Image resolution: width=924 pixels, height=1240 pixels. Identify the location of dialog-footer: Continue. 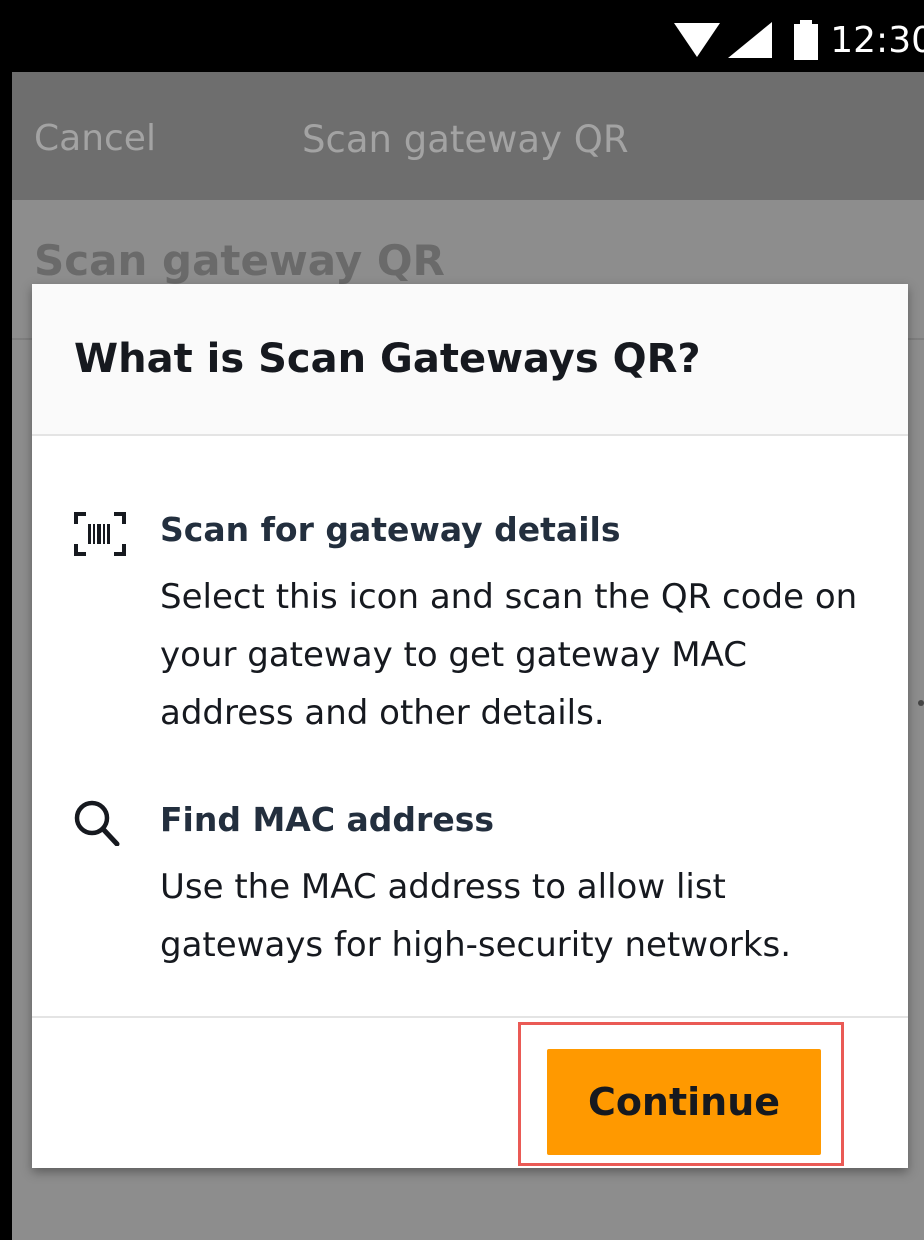
(470, 1093).